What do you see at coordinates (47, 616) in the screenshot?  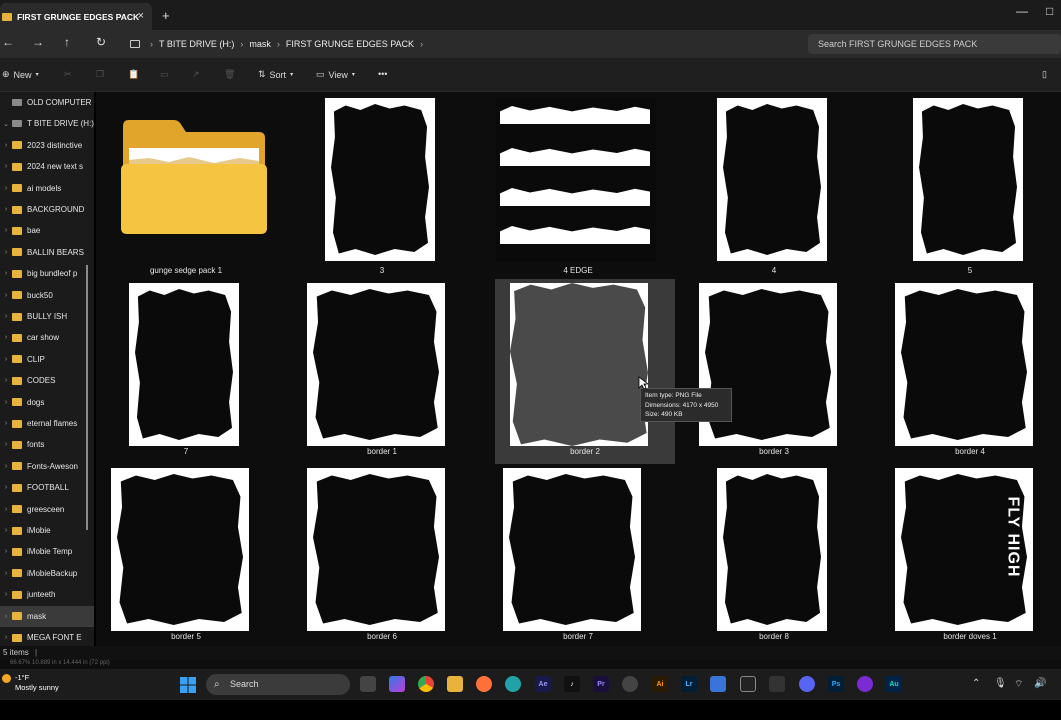 I see `sidebar-item: › mask` at bounding box center [47, 616].